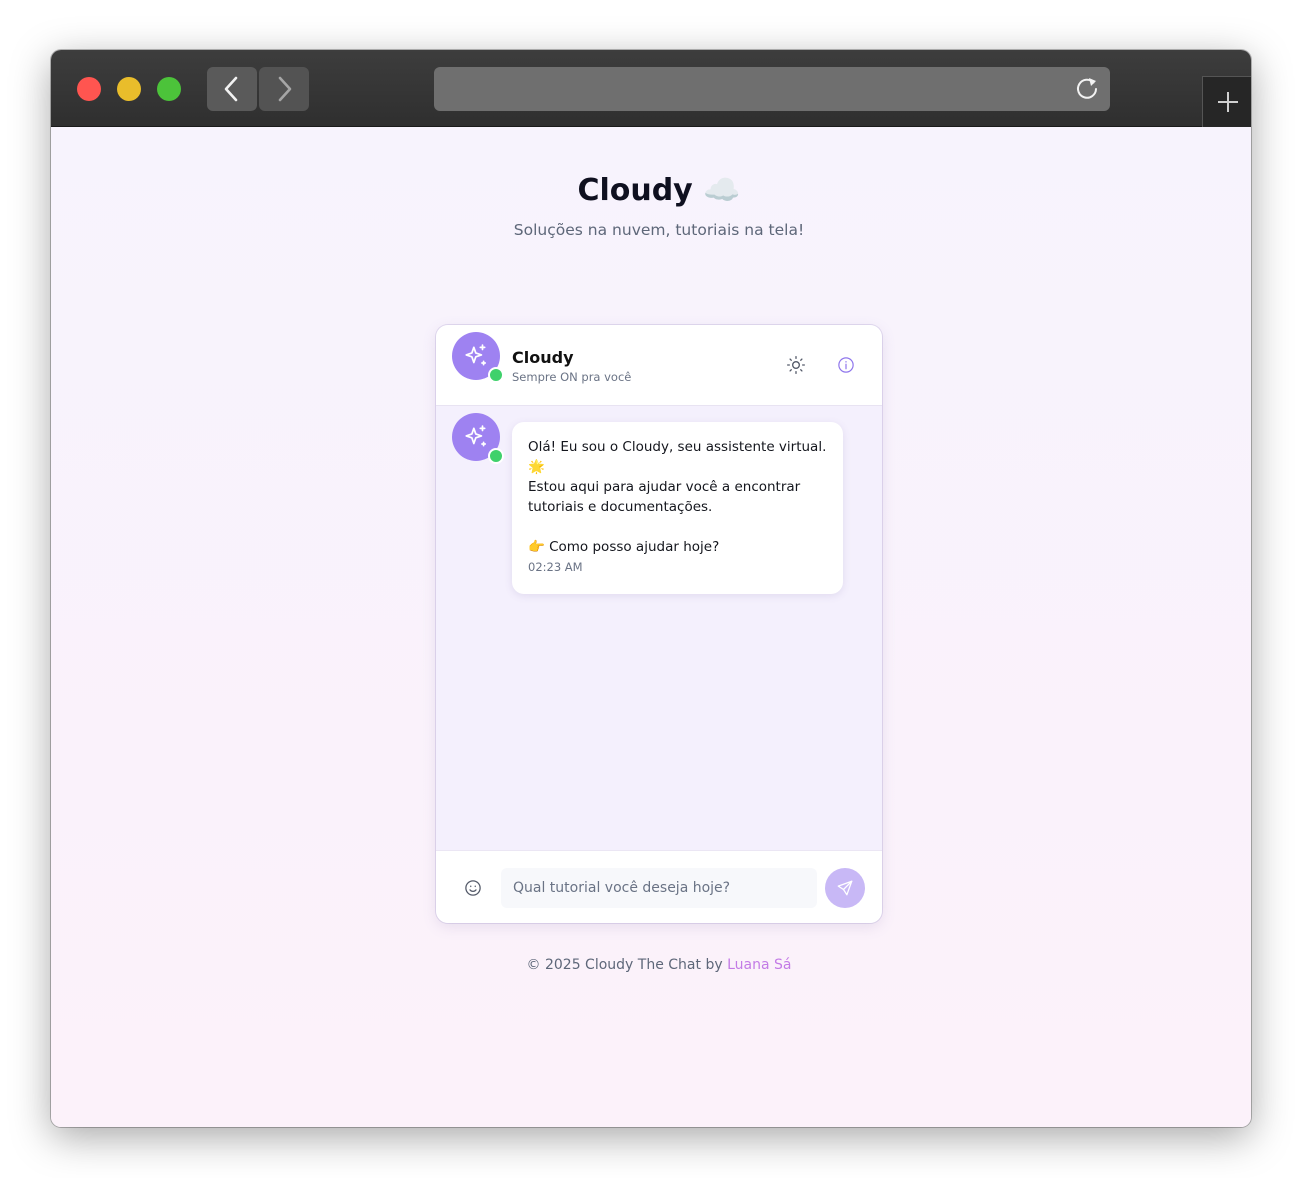  What do you see at coordinates (543, 357) in the screenshot?
I see `bot-name: Cloudy` at bounding box center [543, 357].